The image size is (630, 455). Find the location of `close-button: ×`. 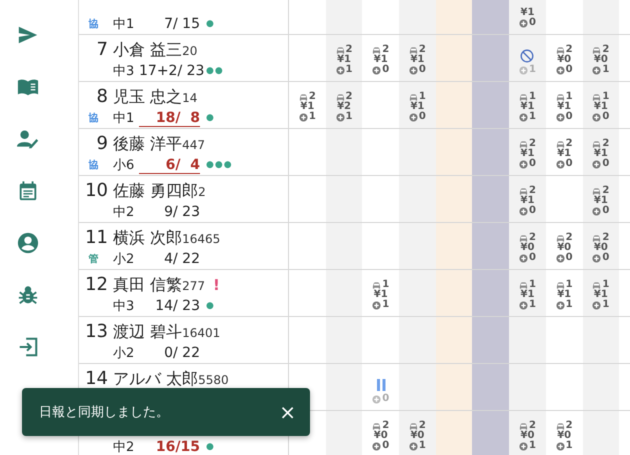

close-button: × is located at coordinates (287, 412).